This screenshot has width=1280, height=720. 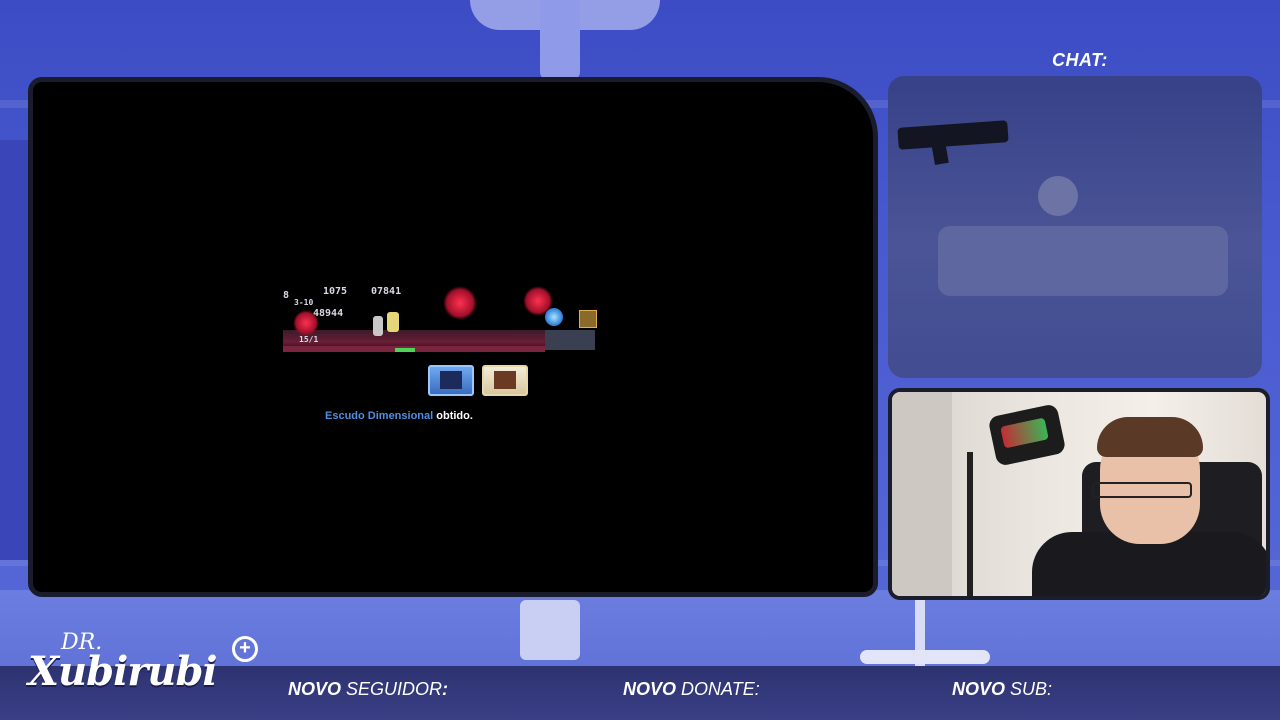 I want to click on hud-range: 3-10, so click(x=304, y=302).